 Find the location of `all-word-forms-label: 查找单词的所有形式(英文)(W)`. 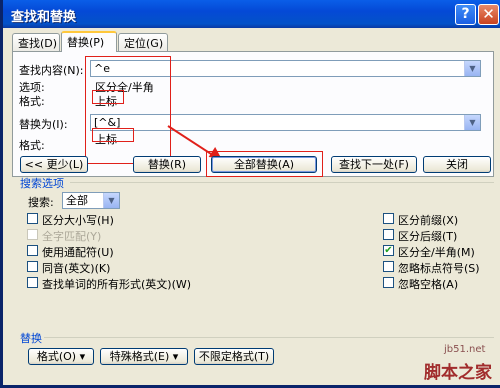

all-word-forms-label: 查找单词的所有形式(英文)(W) is located at coordinates (117, 284).